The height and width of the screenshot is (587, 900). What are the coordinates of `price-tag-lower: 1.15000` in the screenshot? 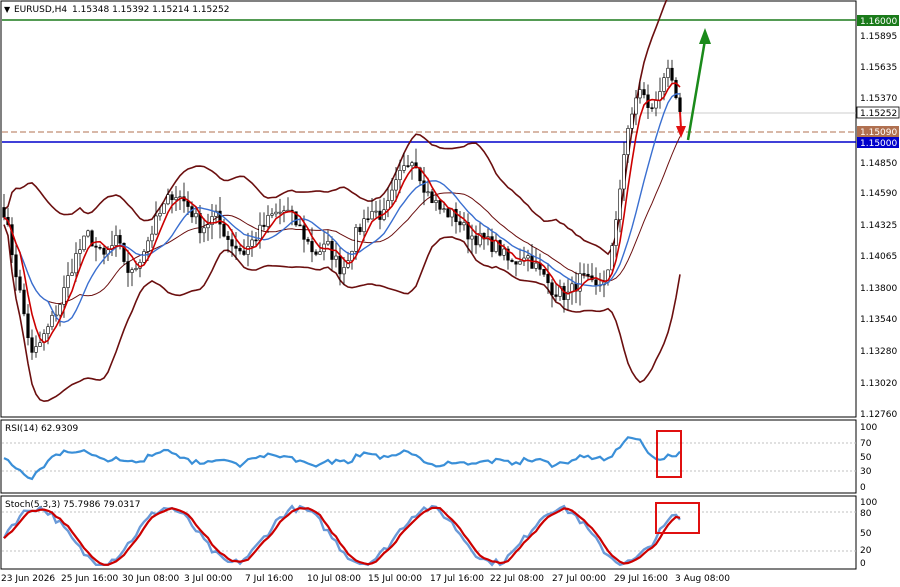 It's located at (878, 143).